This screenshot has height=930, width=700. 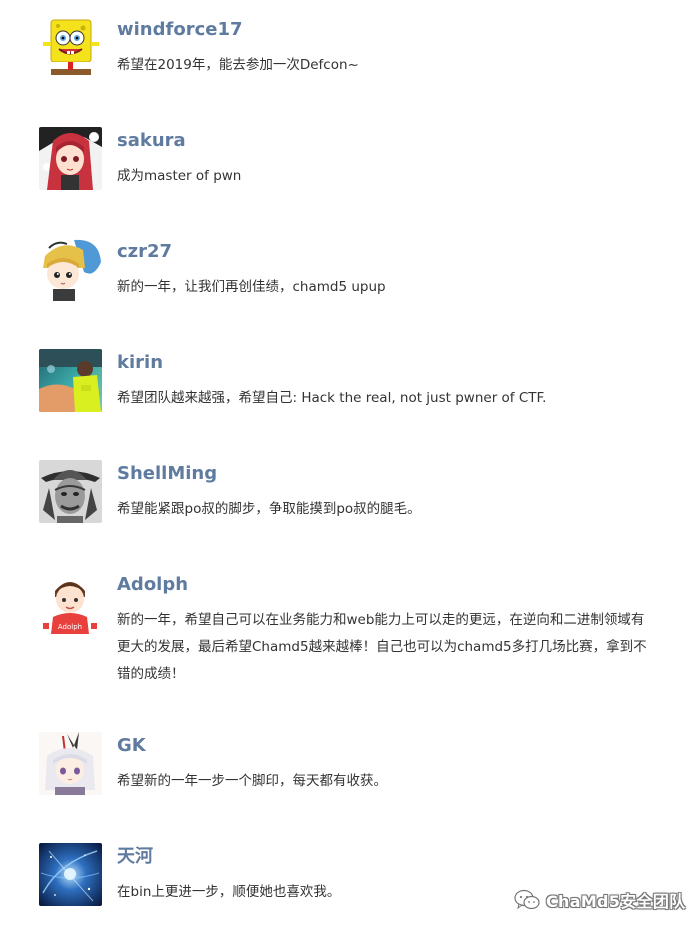 I want to click on comment-author: GK, so click(x=131, y=746).